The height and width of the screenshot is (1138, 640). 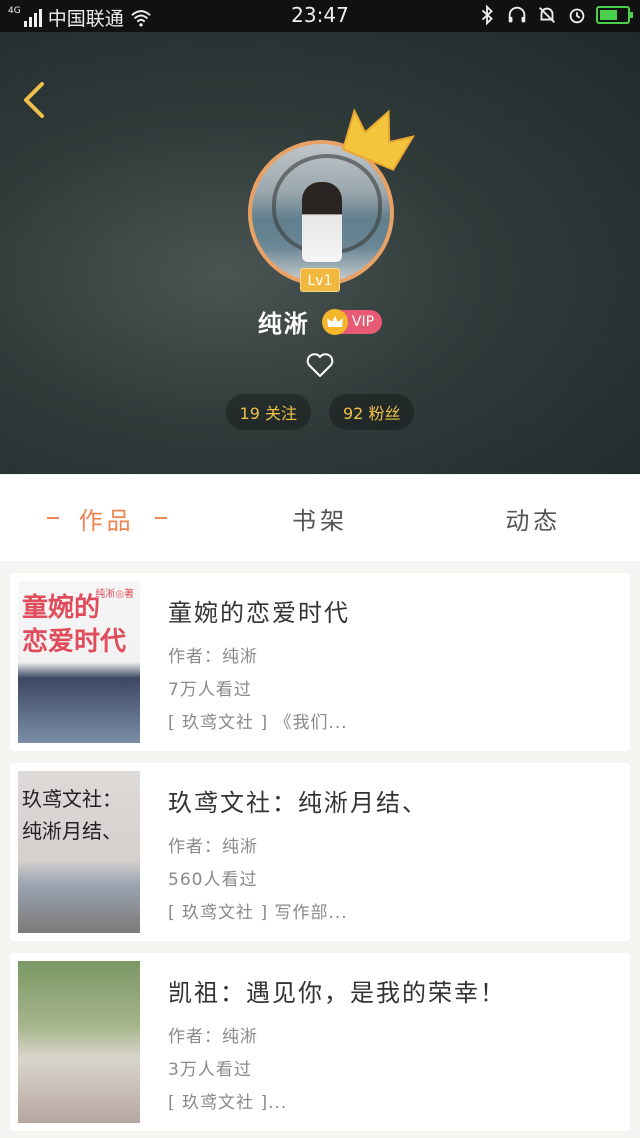 I want to click on avatar-figure, so click(x=322, y=222).